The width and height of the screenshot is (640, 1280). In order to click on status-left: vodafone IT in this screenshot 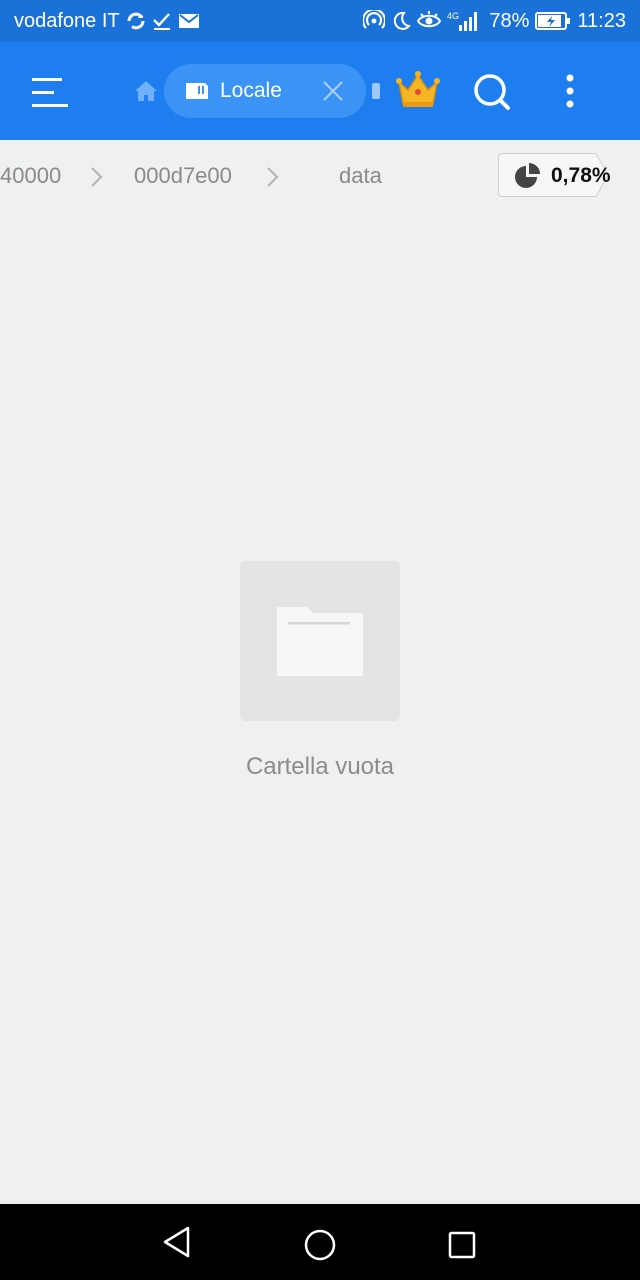, I will do `click(107, 21)`.